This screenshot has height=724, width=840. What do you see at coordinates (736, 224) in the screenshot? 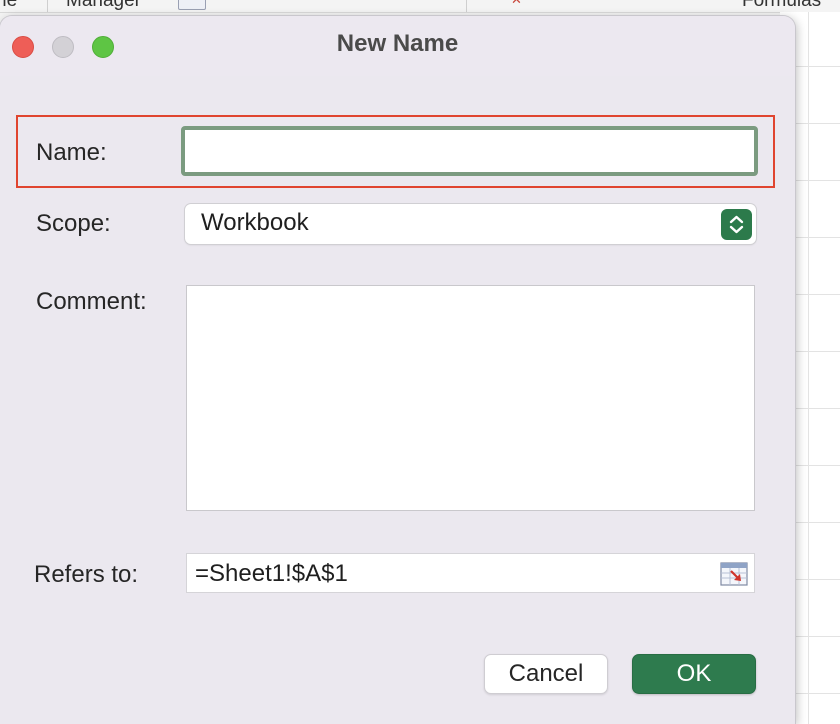
I see `chevron-up-down-icon` at bounding box center [736, 224].